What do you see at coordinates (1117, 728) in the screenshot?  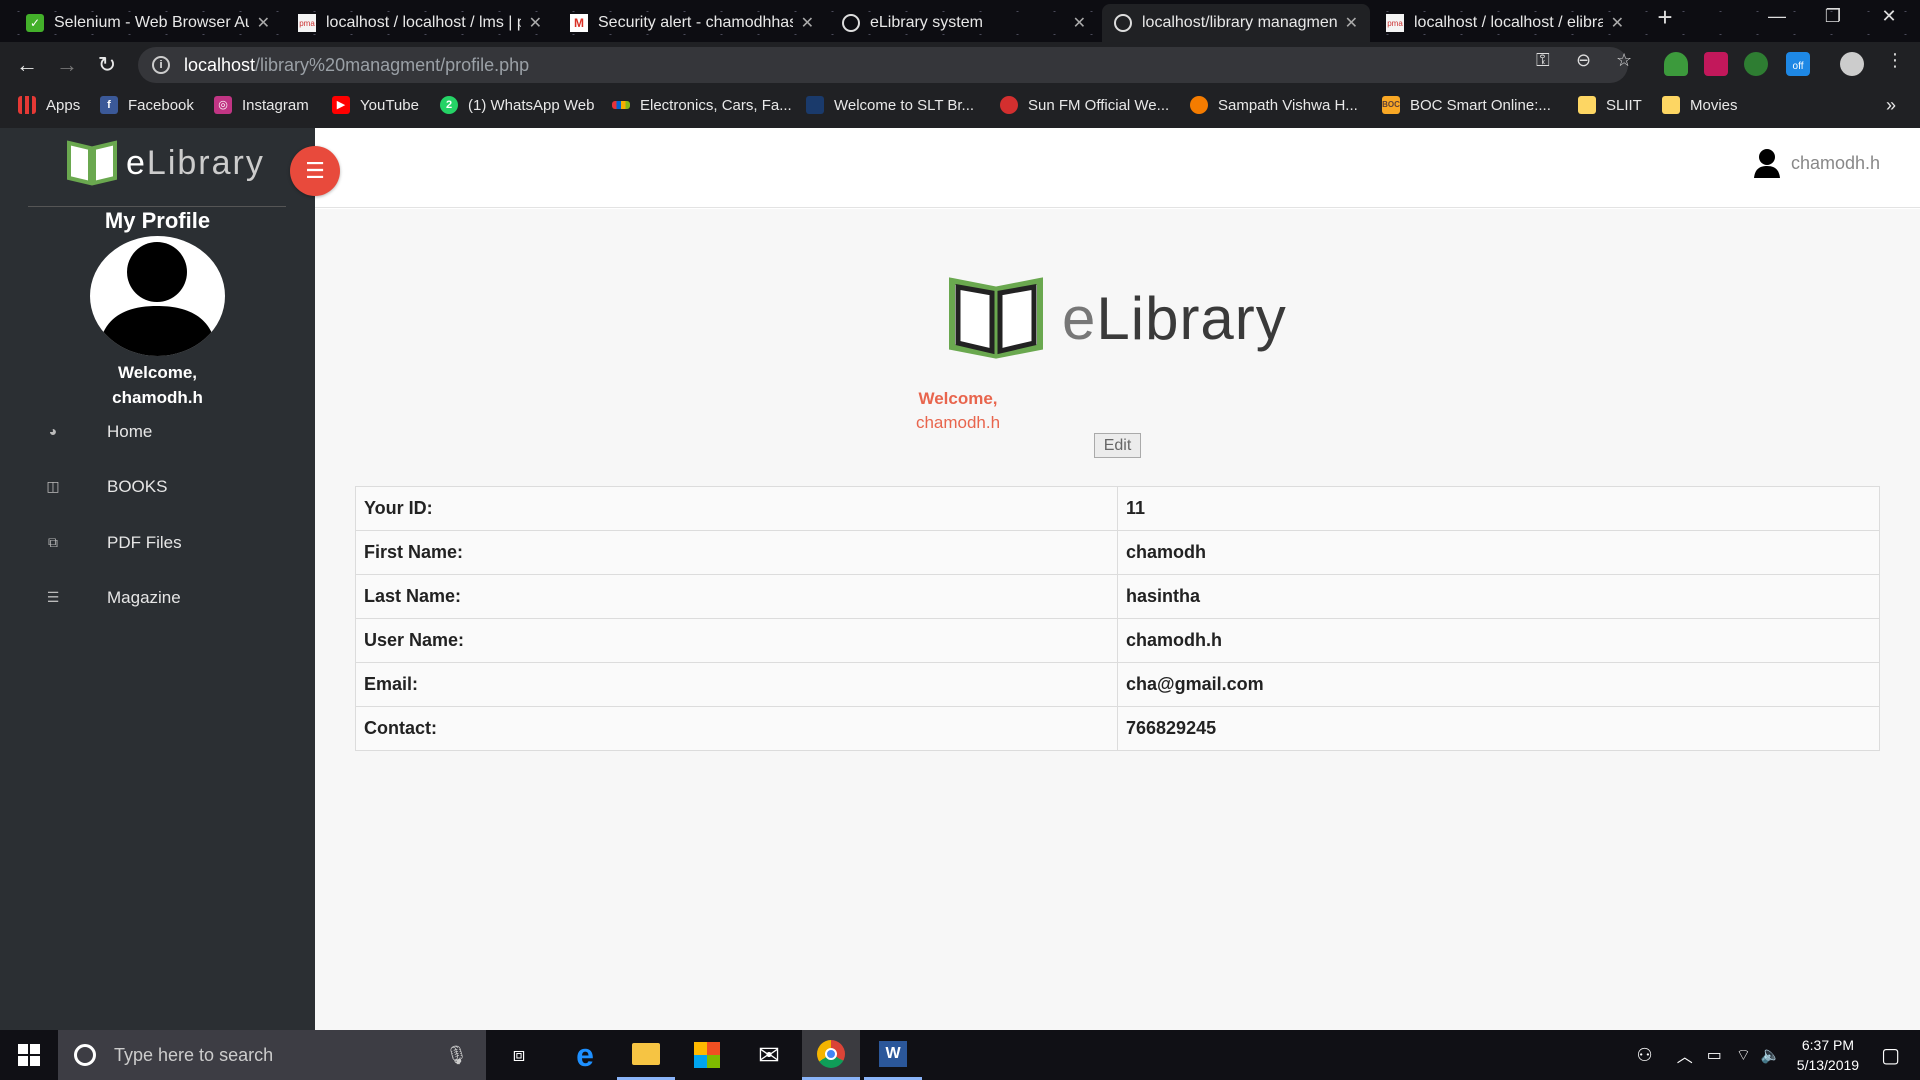 I see `table-row: Contact: 766829245` at bounding box center [1117, 728].